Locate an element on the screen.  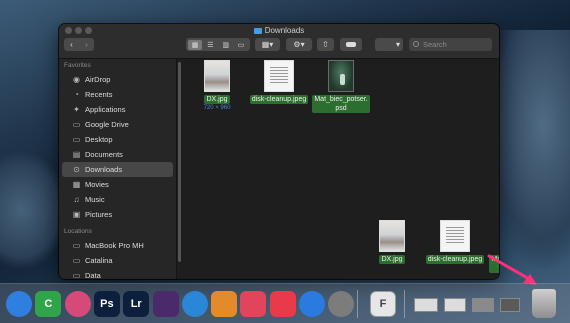
sidebar-item-label: Movies is located at coordinates (97, 184).